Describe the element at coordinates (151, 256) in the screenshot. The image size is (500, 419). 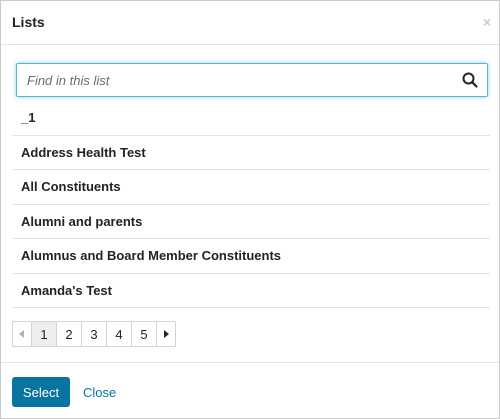
I see `list-item-label: Alumnus and Board Member Constituents` at that location.